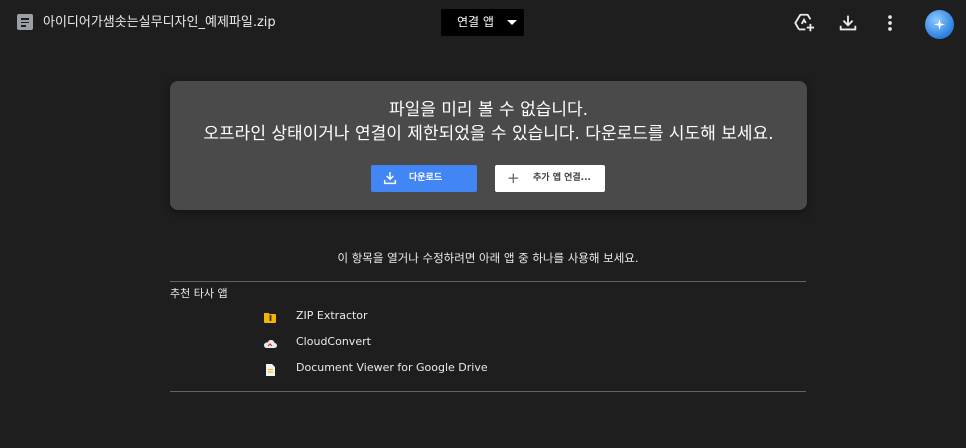 This screenshot has height=448, width=966. What do you see at coordinates (392, 367) in the screenshot?
I see `app-name: Document Viewer for Google Drive` at bounding box center [392, 367].